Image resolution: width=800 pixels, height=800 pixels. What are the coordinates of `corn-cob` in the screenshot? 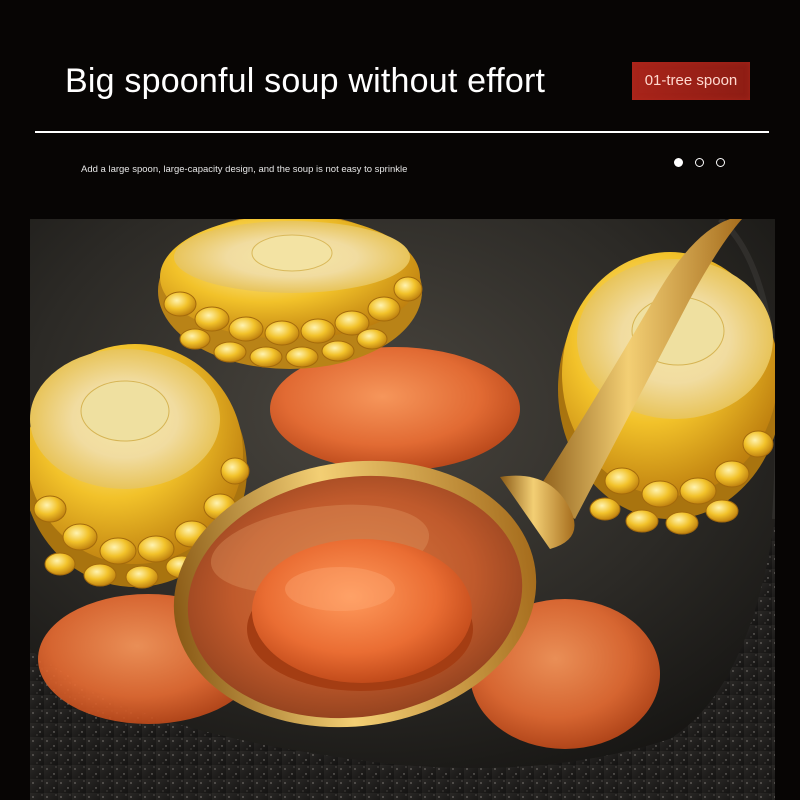 It's located at (290, 294).